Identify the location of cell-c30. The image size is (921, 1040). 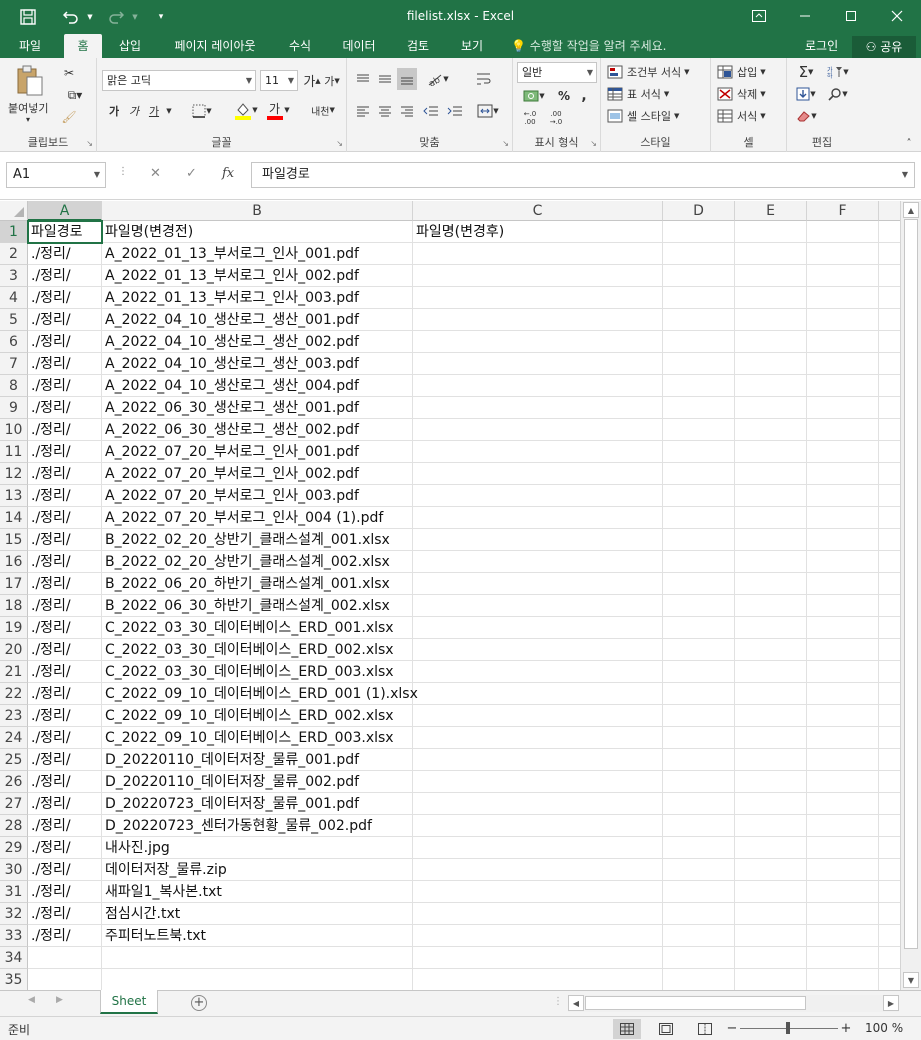
(538, 870).